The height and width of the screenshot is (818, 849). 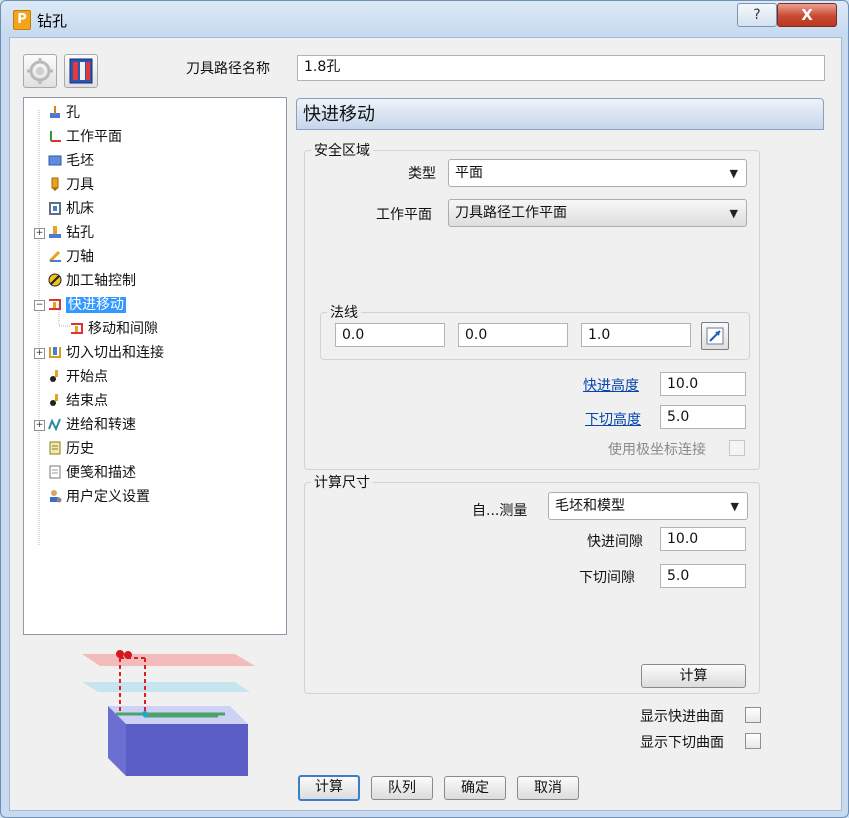 What do you see at coordinates (55, 160) in the screenshot?
I see `block-icon` at bounding box center [55, 160].